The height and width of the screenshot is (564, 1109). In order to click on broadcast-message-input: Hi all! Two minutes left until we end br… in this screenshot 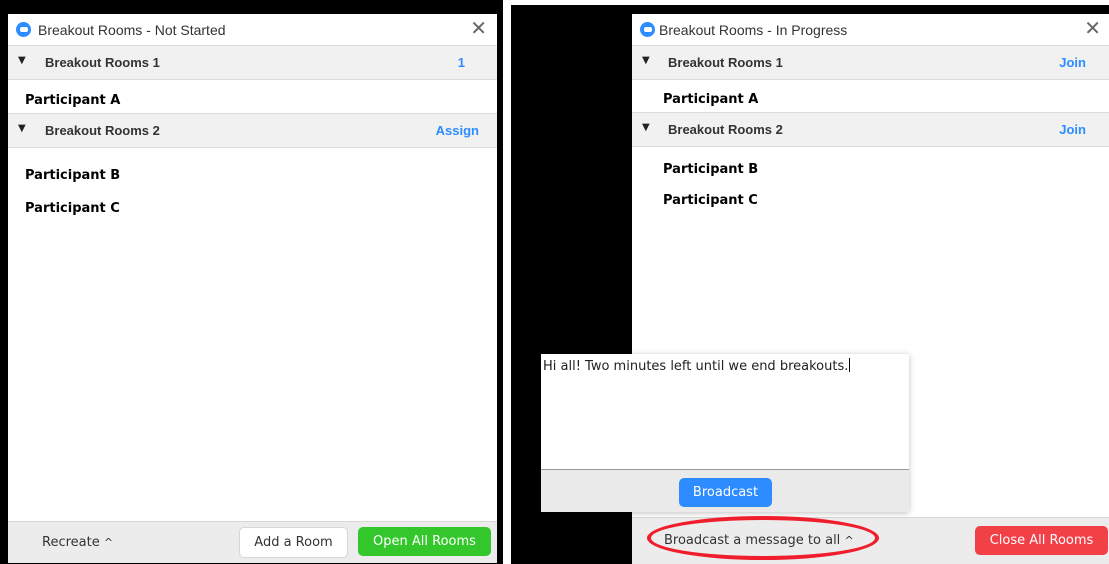, I will do `click(725, 412)`.